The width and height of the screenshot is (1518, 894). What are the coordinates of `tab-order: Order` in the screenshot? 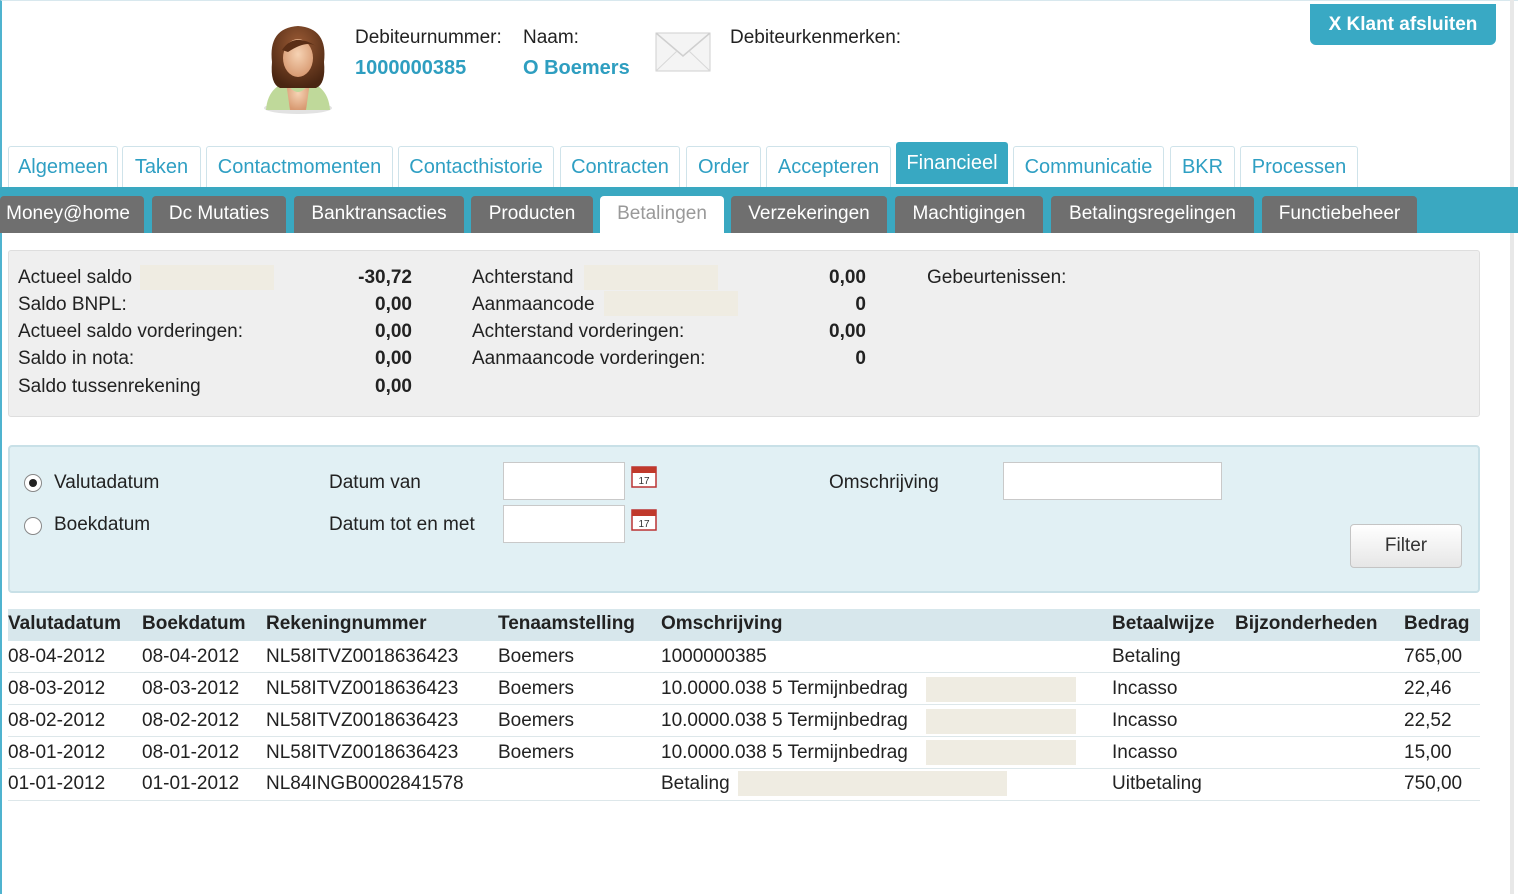 It's located at (723, 167).